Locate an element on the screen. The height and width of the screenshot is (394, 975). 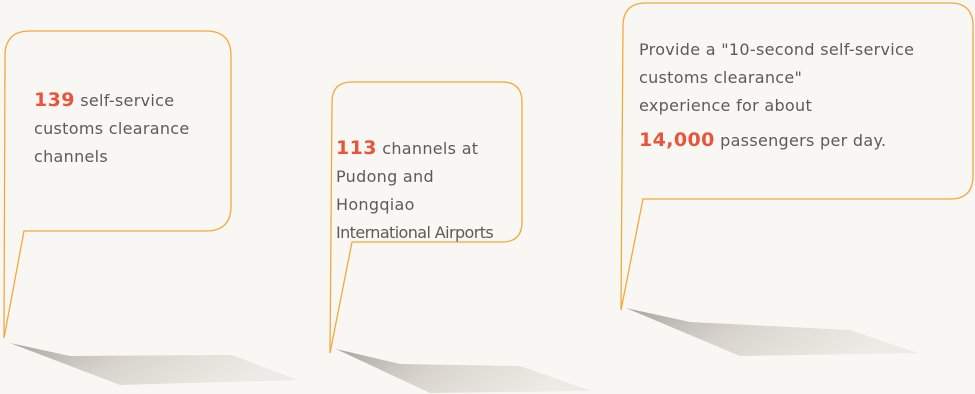
callout-3-number: 14,000 is located at coordinates (677, 140).